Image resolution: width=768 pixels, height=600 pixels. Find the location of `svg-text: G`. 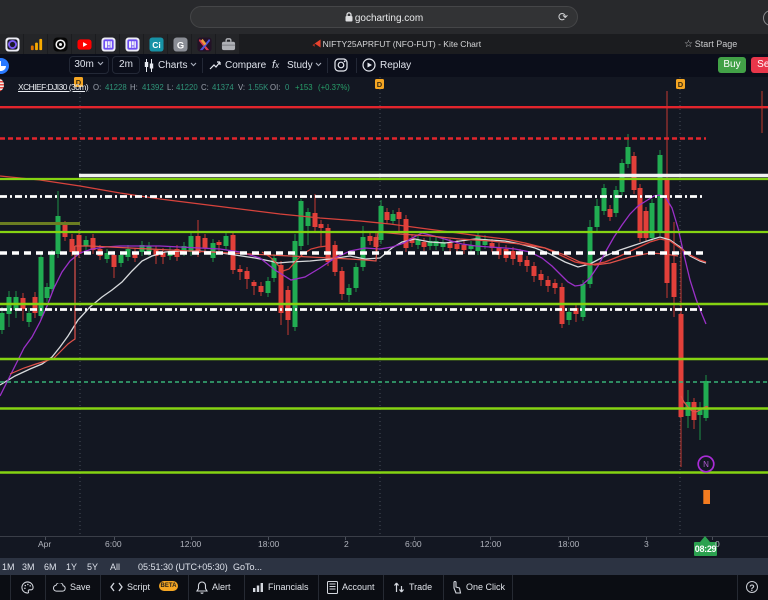

svg-text: G is located at coordinates (180, 45).